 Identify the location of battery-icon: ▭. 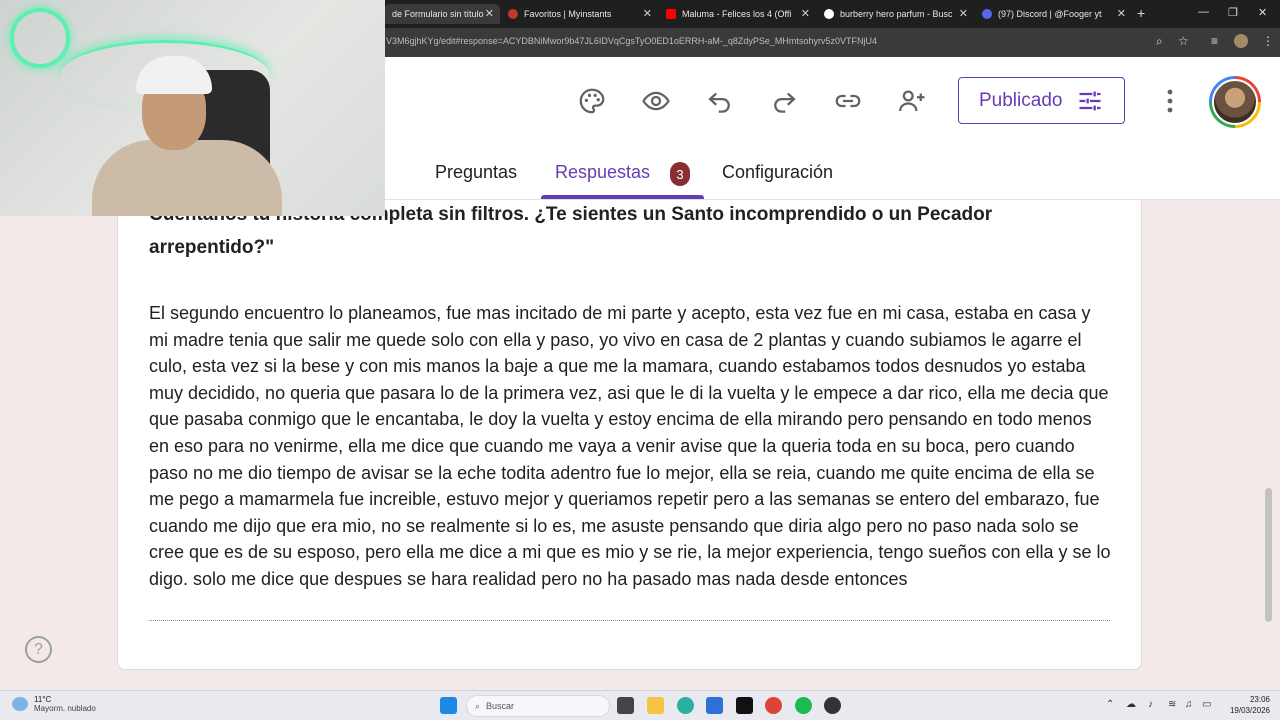
(1206, 704).